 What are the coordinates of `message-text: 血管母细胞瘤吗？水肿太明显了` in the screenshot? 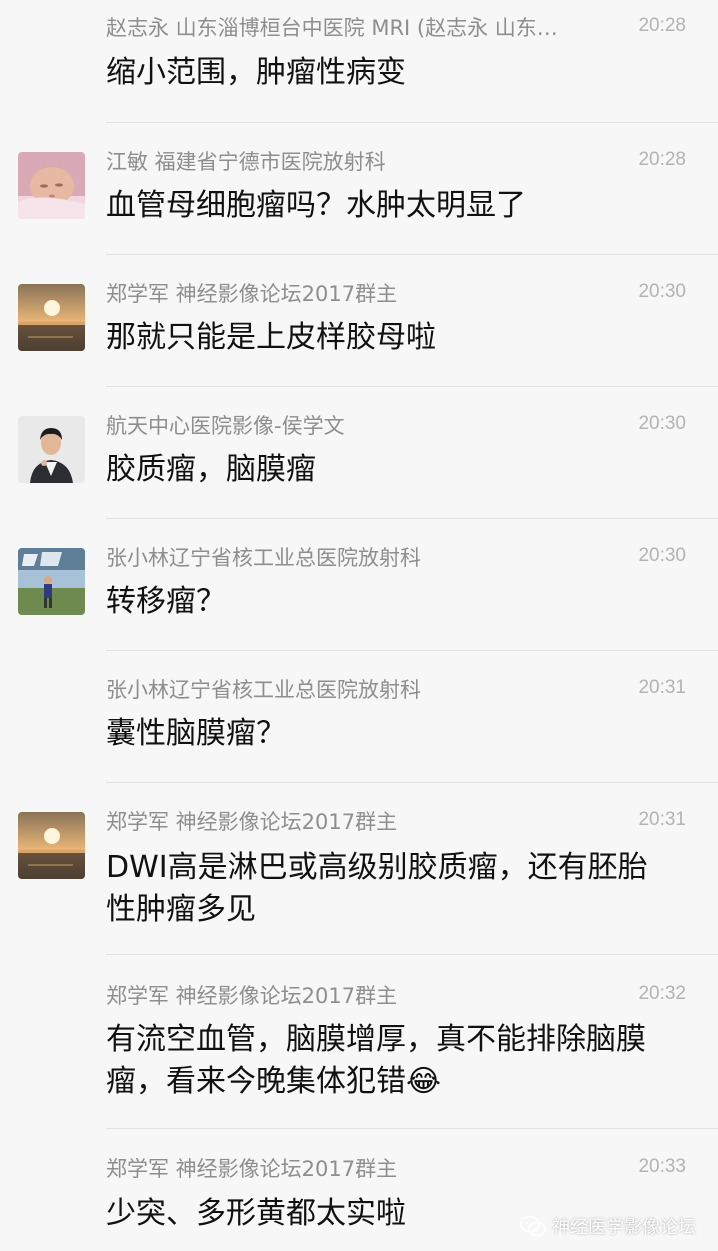 It's located at (316, 205).